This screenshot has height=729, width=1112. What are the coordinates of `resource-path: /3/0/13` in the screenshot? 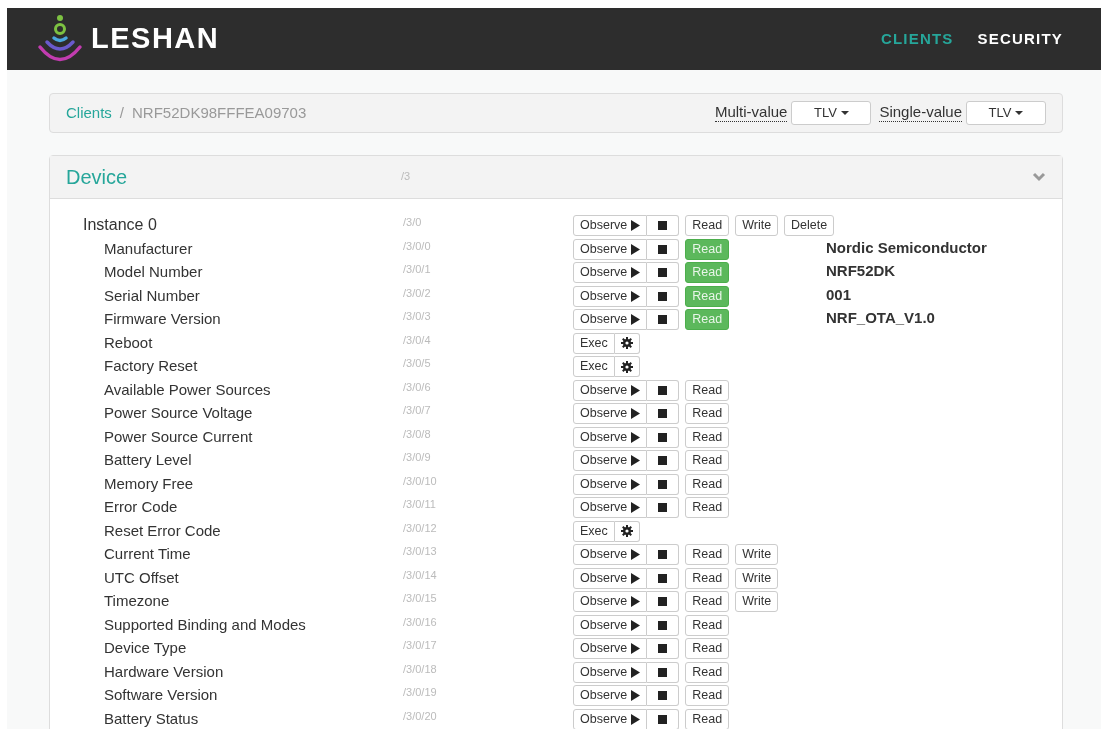 It's located at (420, 551).